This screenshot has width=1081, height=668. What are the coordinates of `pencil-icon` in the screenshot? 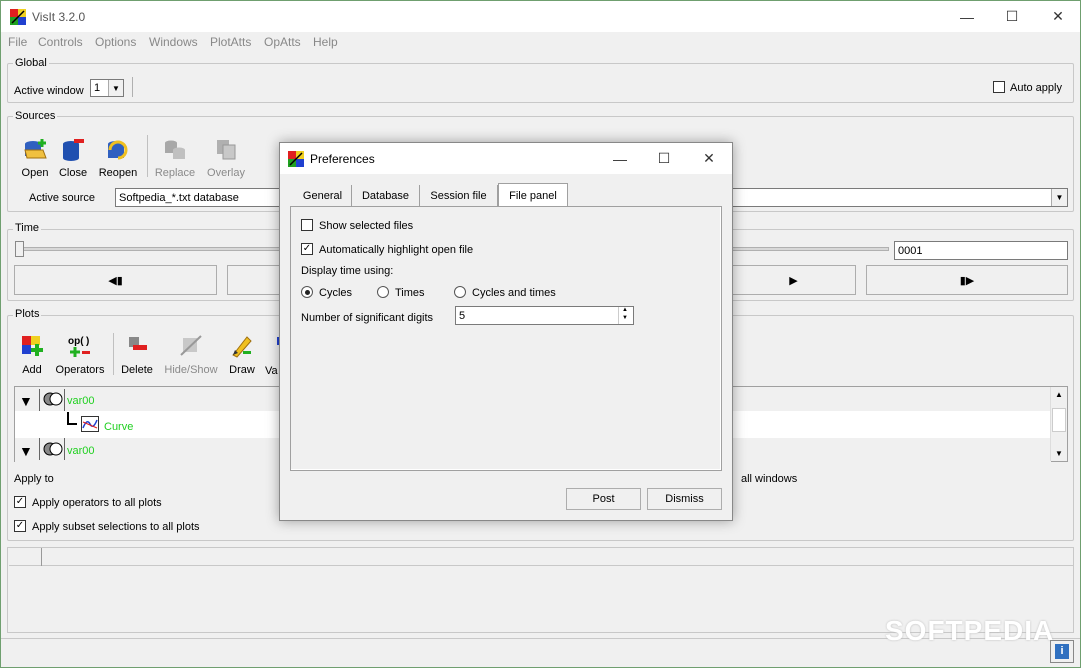 It's located at (242, 347).